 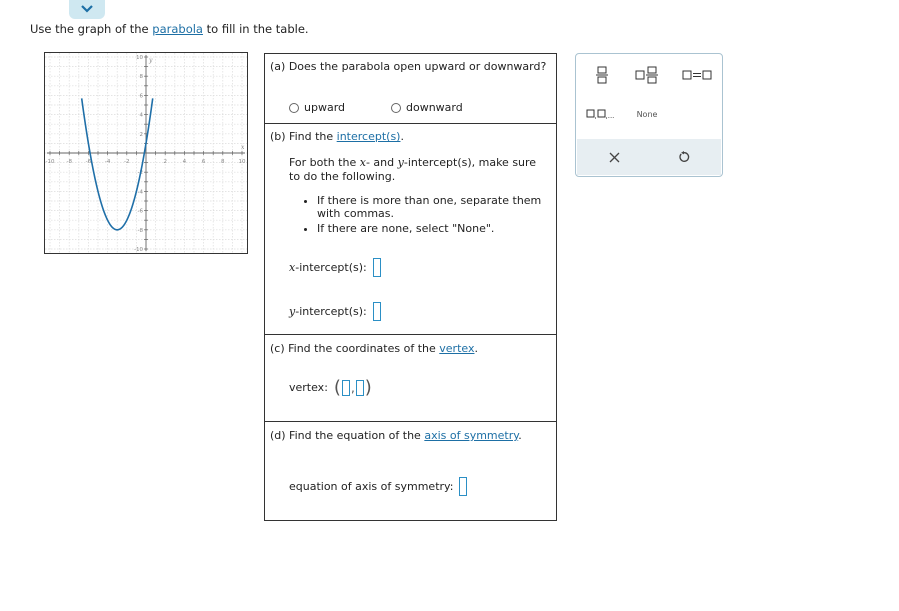 What do you see at coordinates (141, 212) in the screenshot?
I see `y-tick-label: -6` at bounding box center [141, 212].